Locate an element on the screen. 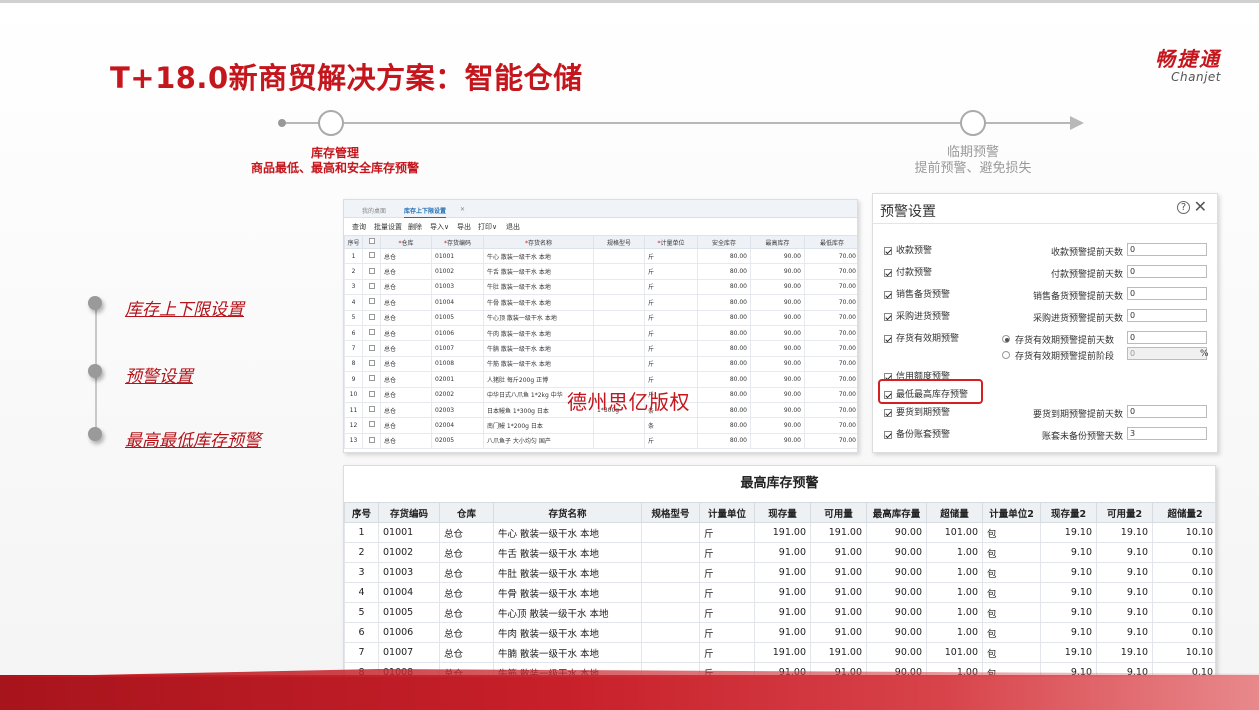  alert-checkbox-row: 存货有效期预警 is located at coordinates (921, 337).